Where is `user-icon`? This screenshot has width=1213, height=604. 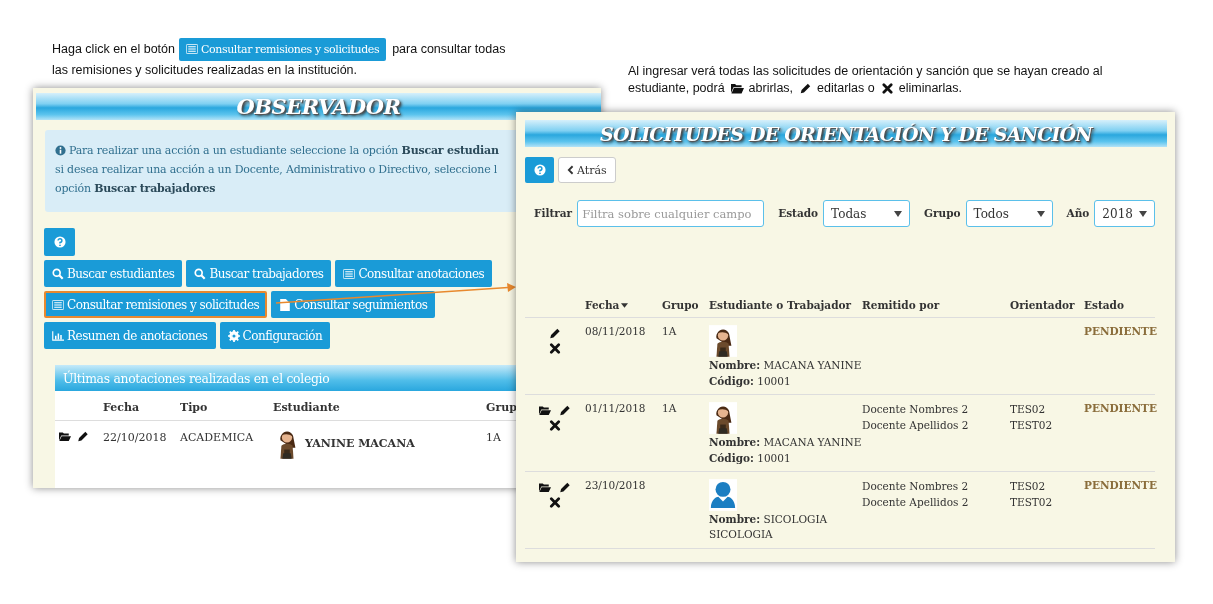
user-icon is located at coordinates (723, 495).